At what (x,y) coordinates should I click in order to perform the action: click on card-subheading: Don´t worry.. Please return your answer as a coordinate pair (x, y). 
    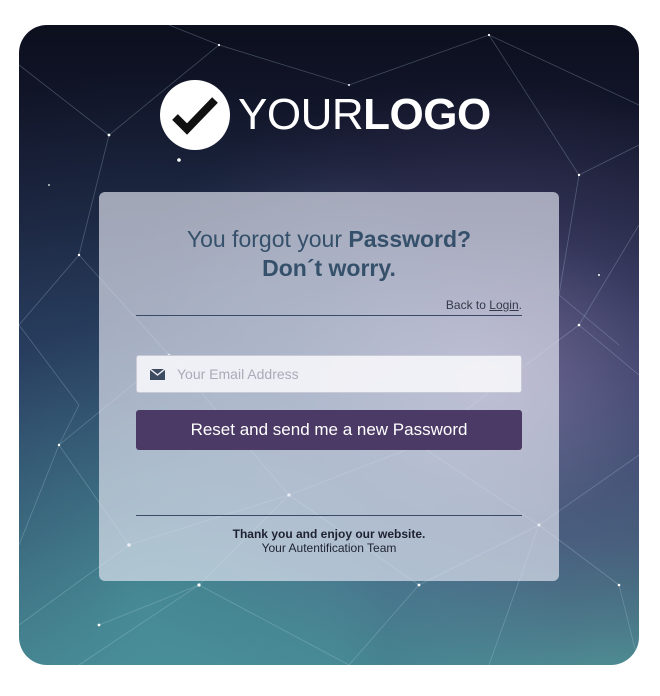
    Looking at the image, I should click on (329, 268).